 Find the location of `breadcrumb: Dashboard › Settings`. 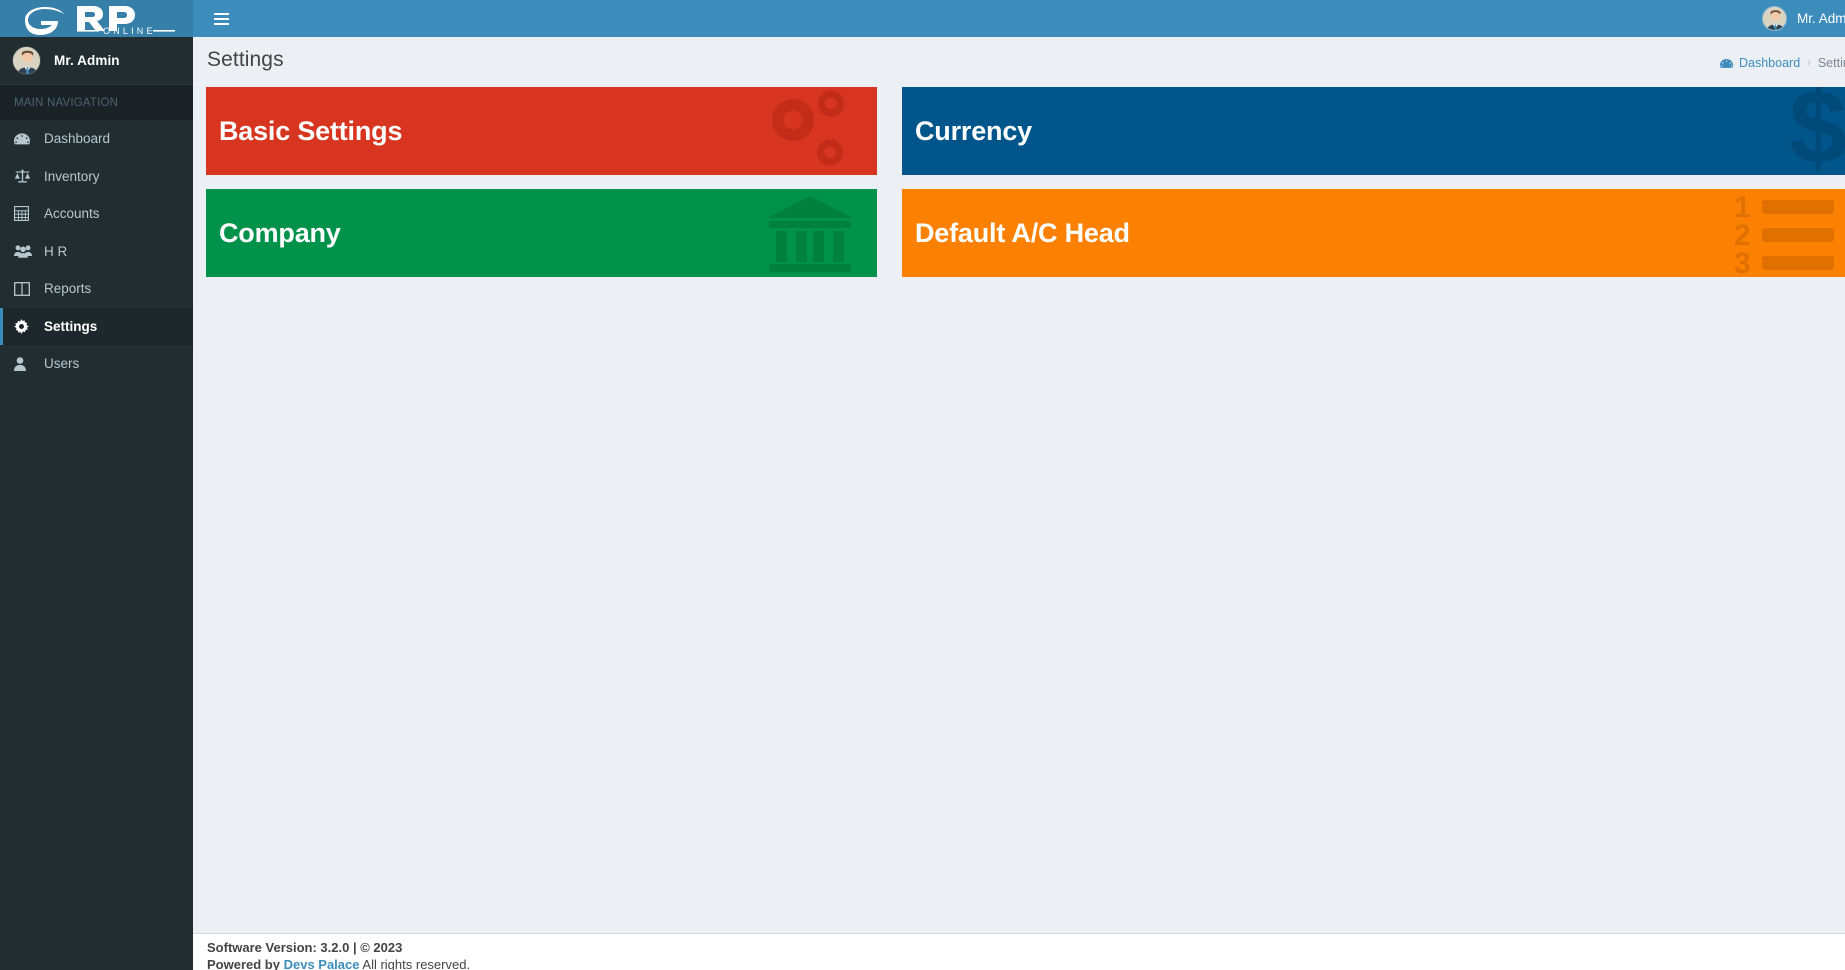

breadcrumb: Dashboard › Settings is located at coordinates (1782, 63).